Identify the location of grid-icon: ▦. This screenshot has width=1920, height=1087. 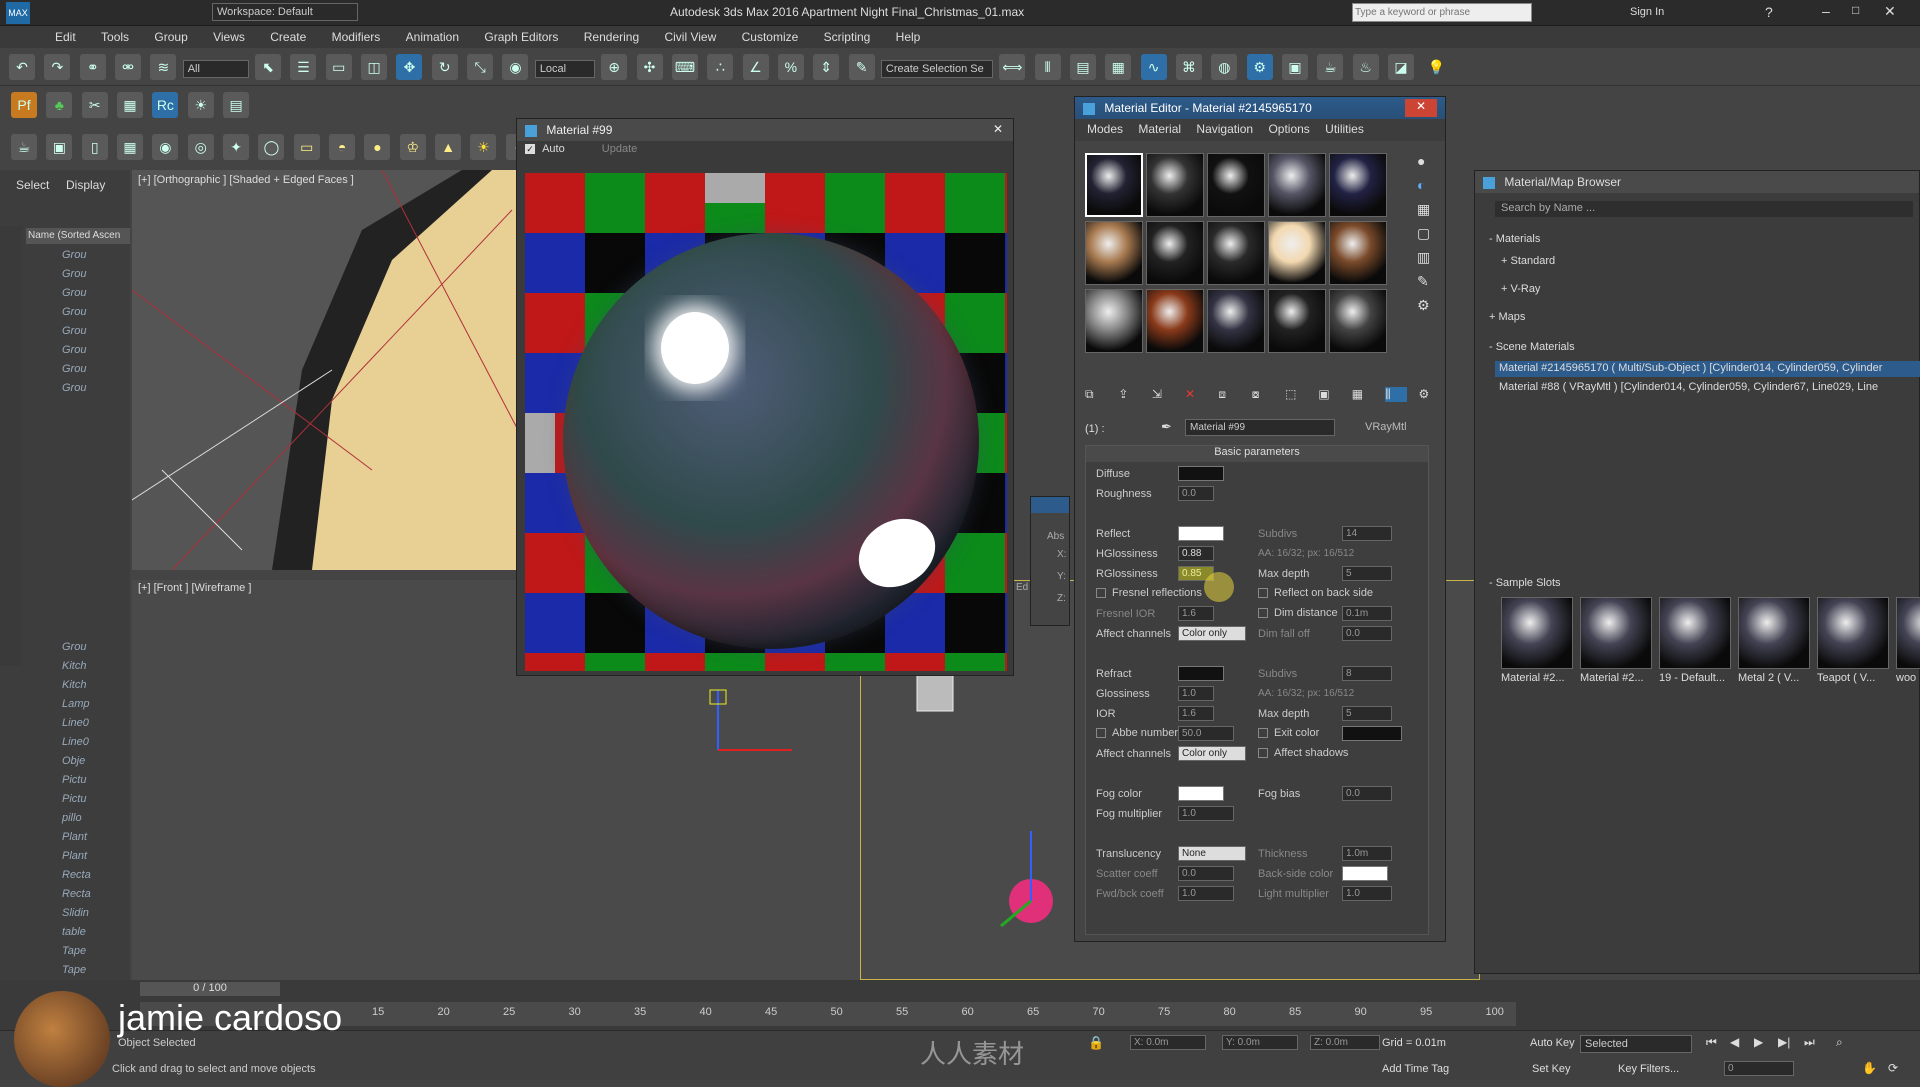
(130, 105).